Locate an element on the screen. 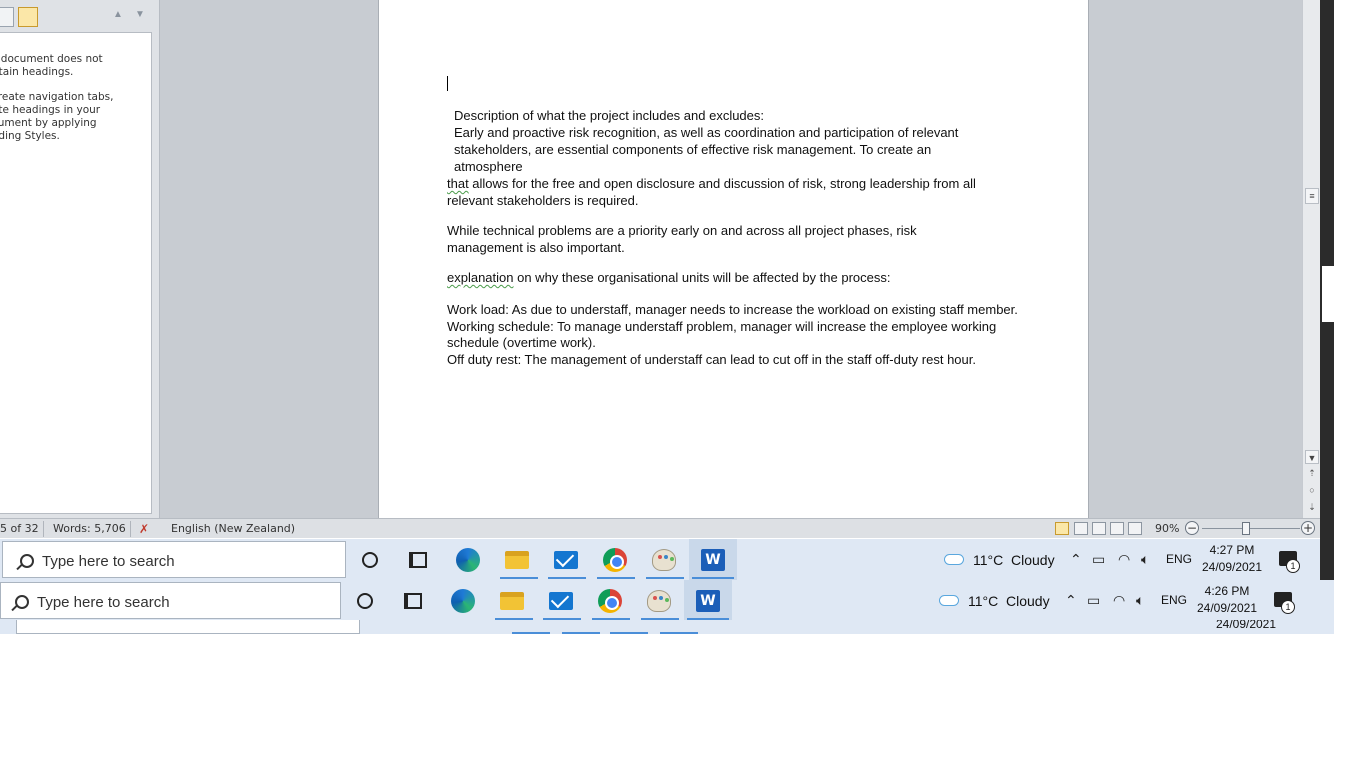  vertical-scrollbar: ≡ ▼ ⇡ ○ ⇣ is located at coordinates (1311, 259).